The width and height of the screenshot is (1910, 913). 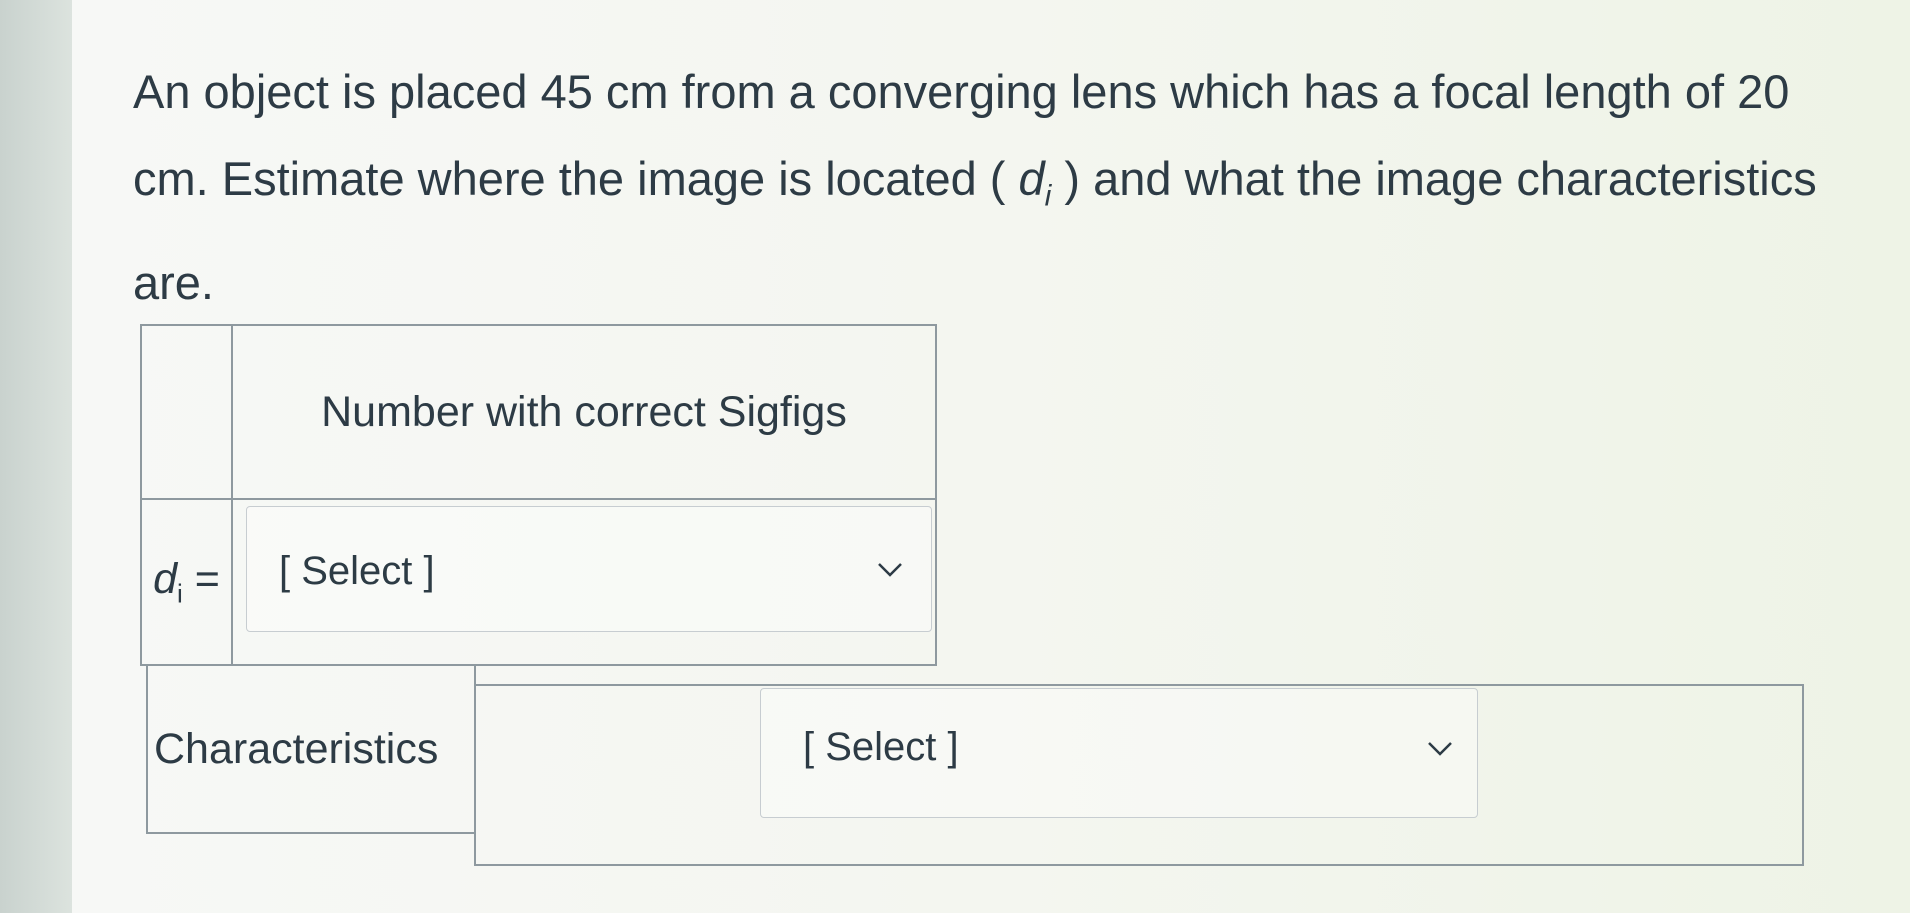 I want to click on table1-header: Number with correct Sigfigs, so click(x=584, y=411).